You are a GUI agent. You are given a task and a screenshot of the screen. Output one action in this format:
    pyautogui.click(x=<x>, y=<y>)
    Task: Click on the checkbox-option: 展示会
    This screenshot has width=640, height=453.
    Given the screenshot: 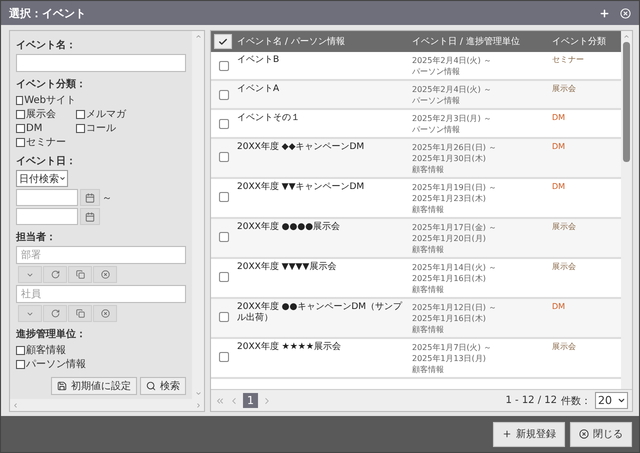 What is the action you would take?
    pyautogui.click(x=46, y=114)
    